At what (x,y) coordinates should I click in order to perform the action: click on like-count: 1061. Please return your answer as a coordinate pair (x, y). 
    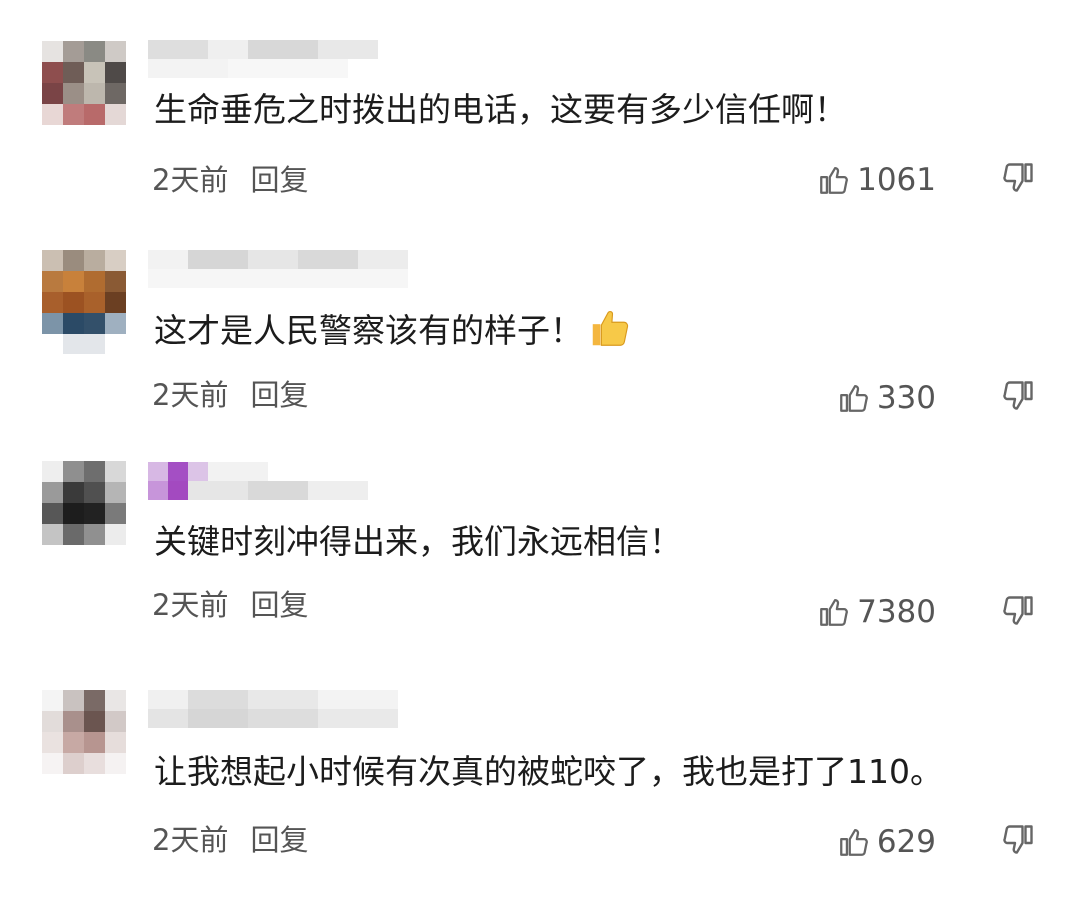
    Looking at the image, I should click on (896, 180).